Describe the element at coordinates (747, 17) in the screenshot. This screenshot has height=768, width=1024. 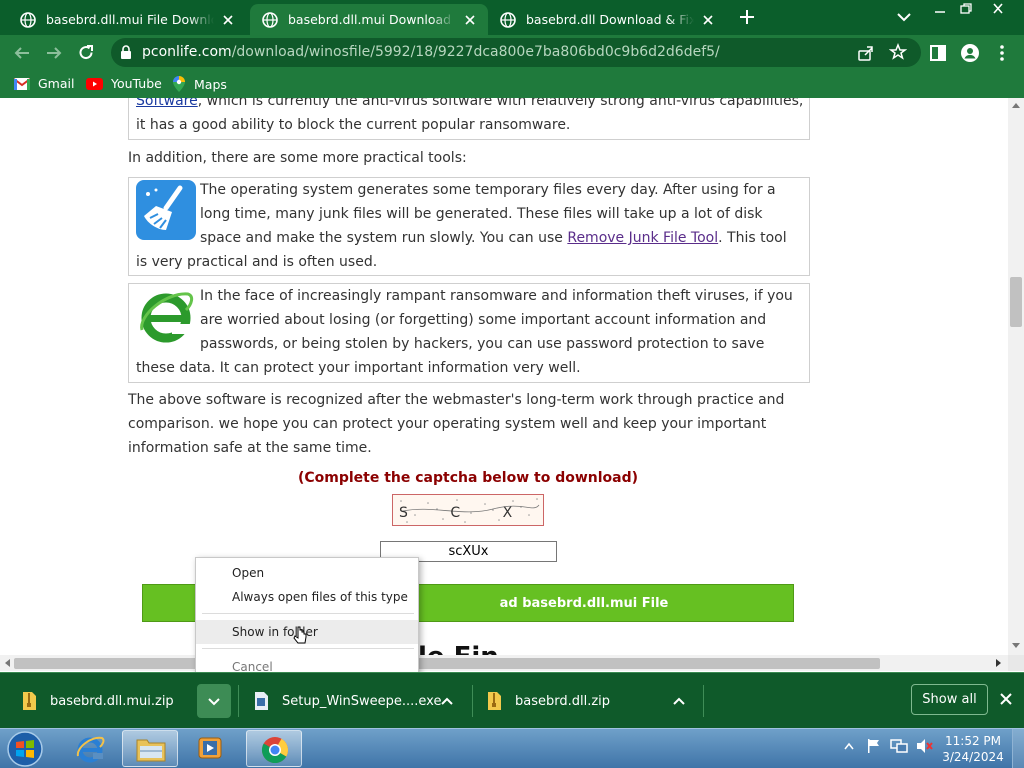
I see `new-tab-icon` at that location.